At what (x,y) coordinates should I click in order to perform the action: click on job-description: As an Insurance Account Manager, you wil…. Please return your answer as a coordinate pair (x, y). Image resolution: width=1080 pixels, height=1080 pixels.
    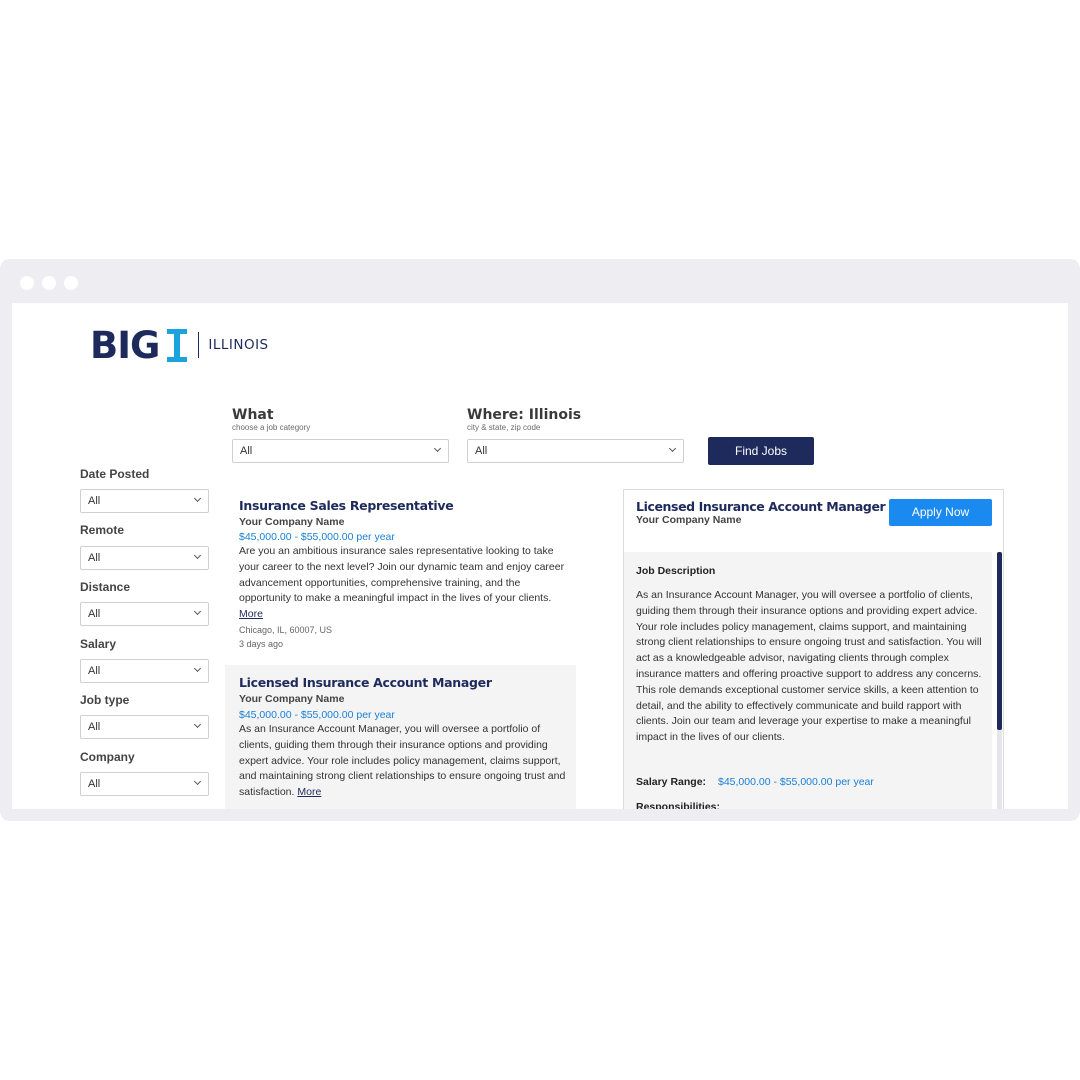
    Looking at the image, I should click on (404, 761).